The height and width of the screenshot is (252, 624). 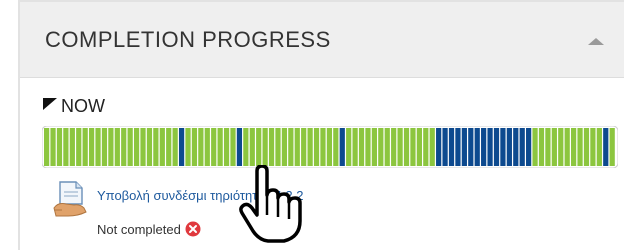 What do you see at coordinates (50, 106) in the screenshot?
I see `triangle-marker-icon` at bounding box center [50, 106].